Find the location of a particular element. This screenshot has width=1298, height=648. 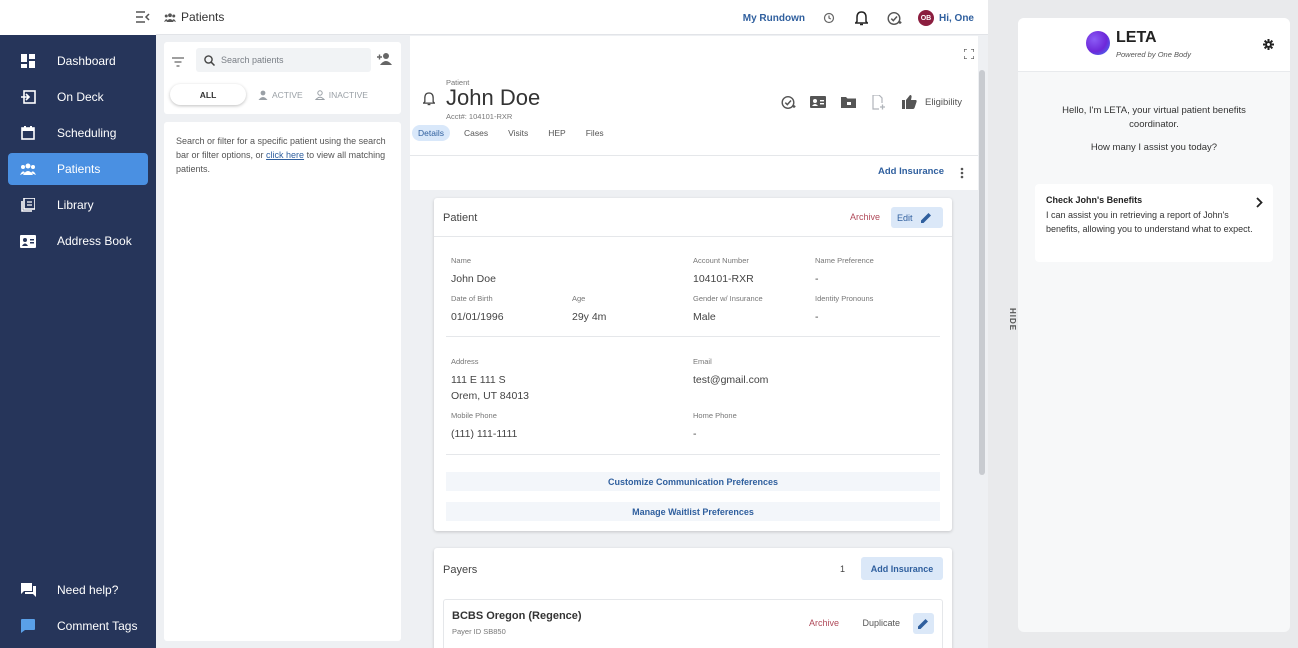

field-value: 111 E 111 S Orem, UT 84013 is located at coordinates (490, 388).